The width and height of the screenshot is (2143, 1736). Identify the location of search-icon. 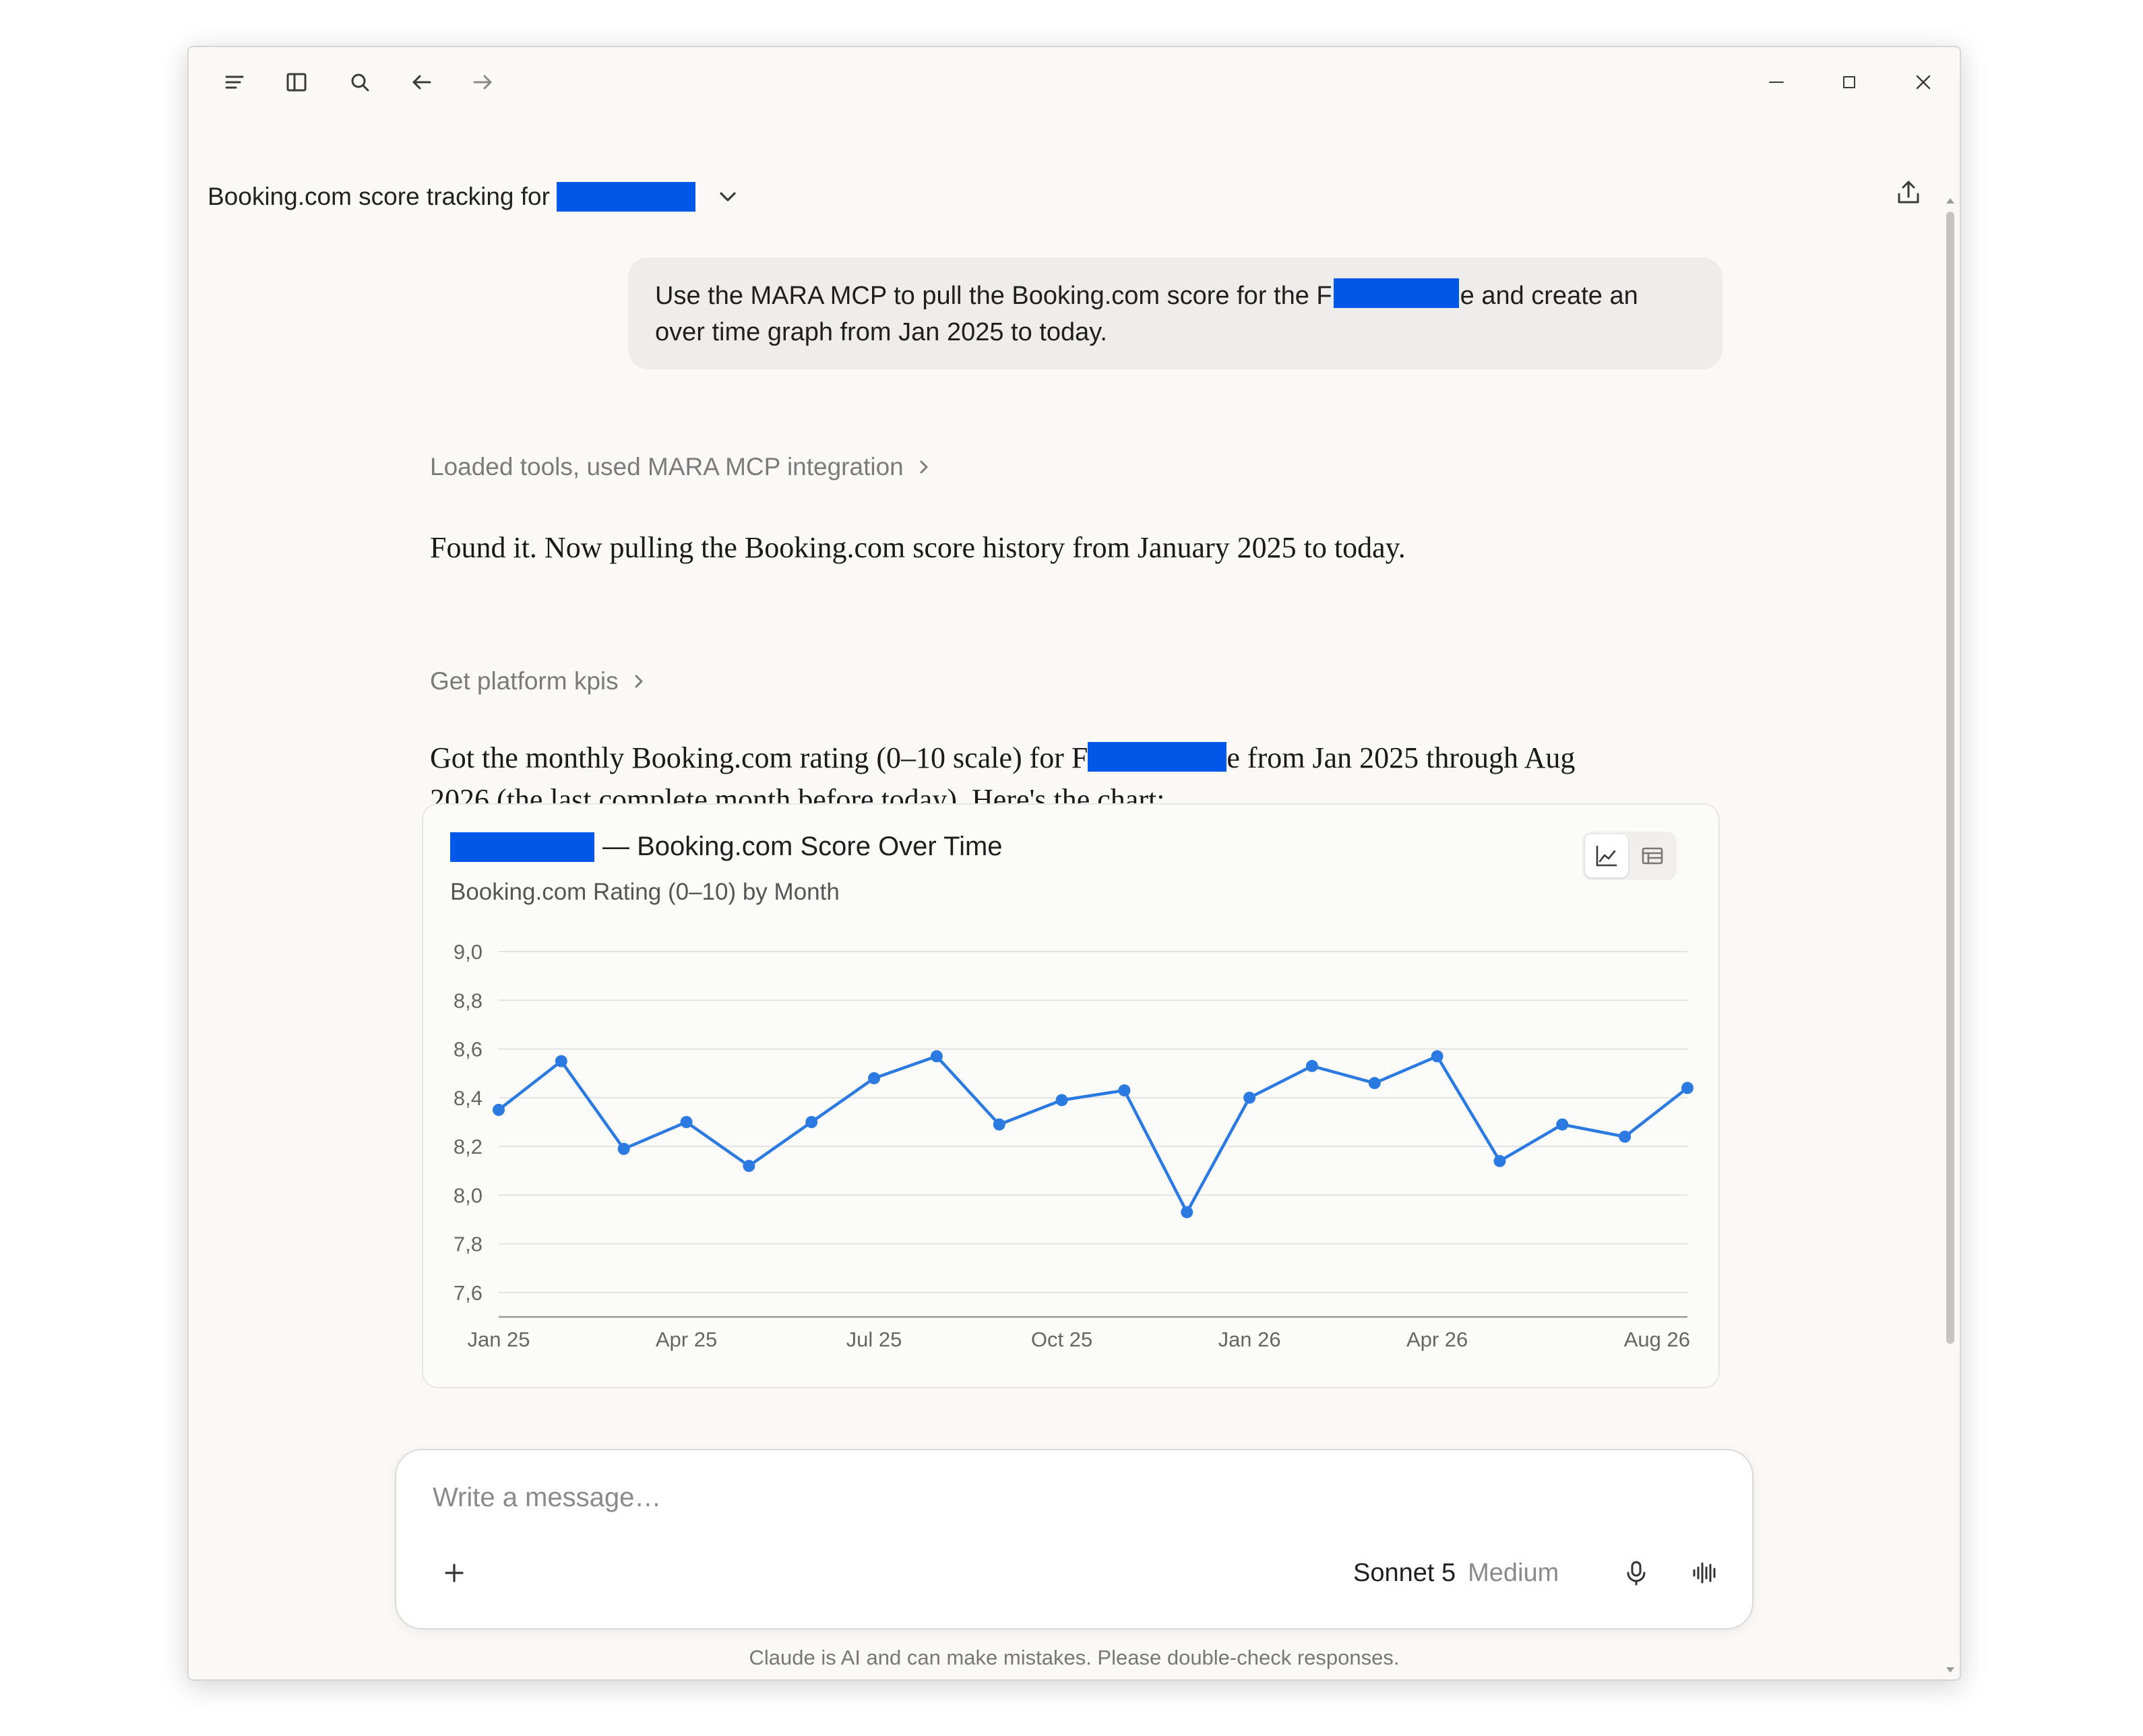
(360, 82).